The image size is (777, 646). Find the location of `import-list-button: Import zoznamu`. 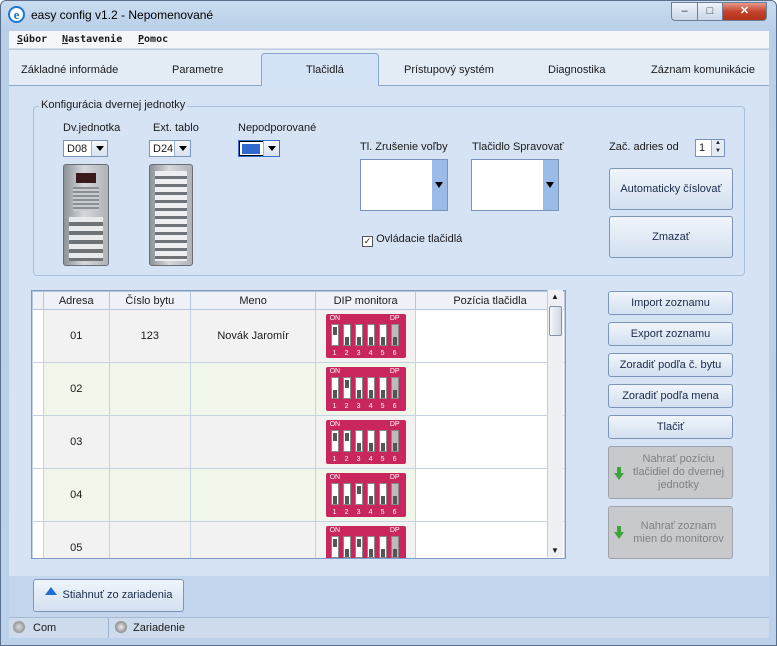

import-list-button: Import zoznamu is located at coordinates (670, 303).